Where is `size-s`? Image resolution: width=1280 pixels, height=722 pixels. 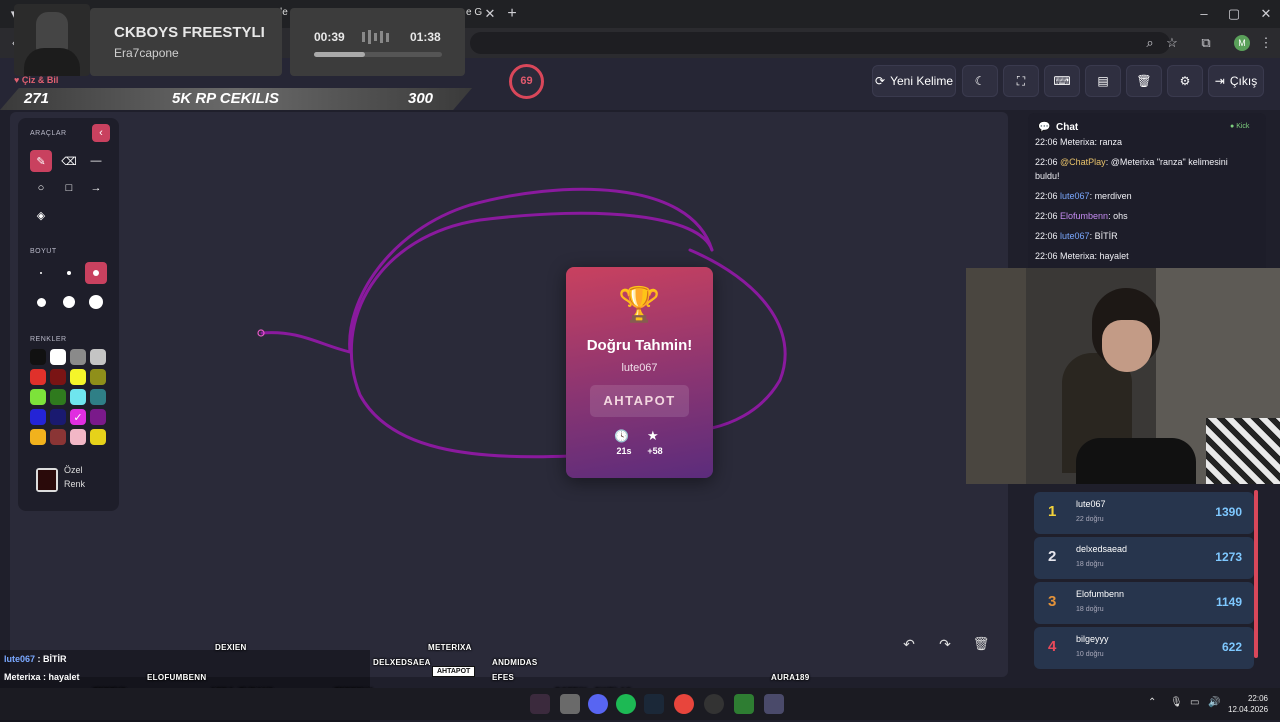
size-s is located at coordinates (69, 273).